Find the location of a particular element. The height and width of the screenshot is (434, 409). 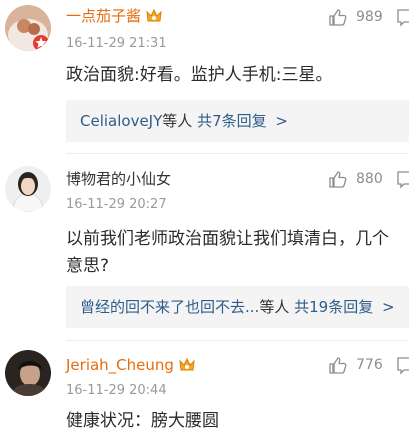

like-button: 989 is located at coordinates (355, 17).